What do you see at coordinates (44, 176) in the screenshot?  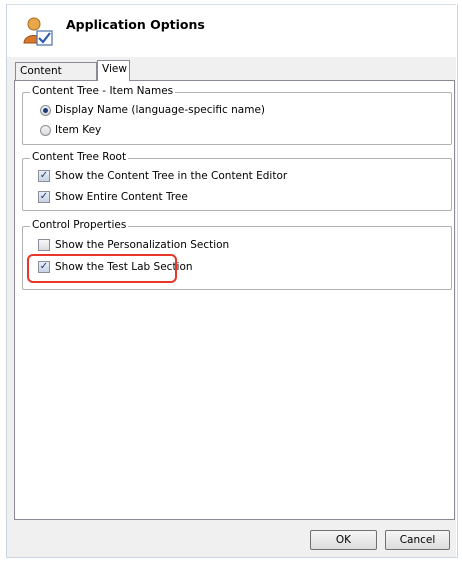 I see `checkbox-show-content-tree: ✓` at bounding box center [44, 176].